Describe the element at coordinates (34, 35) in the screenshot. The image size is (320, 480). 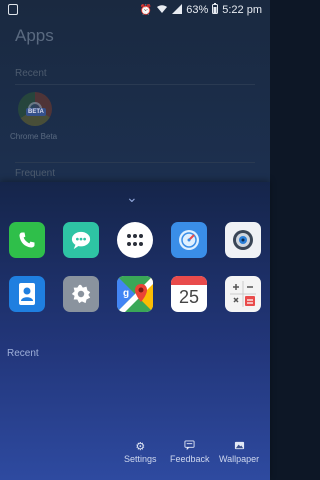
I see `drawer-title: Apps` at that location.